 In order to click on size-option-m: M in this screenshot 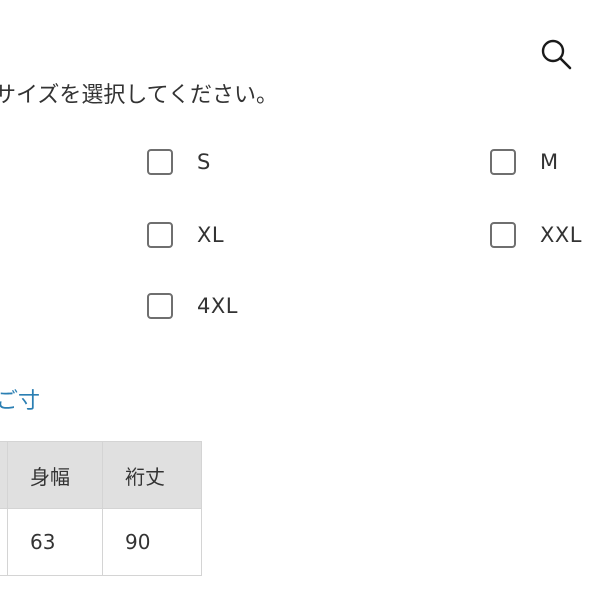, I will do `click(524, 162)`.